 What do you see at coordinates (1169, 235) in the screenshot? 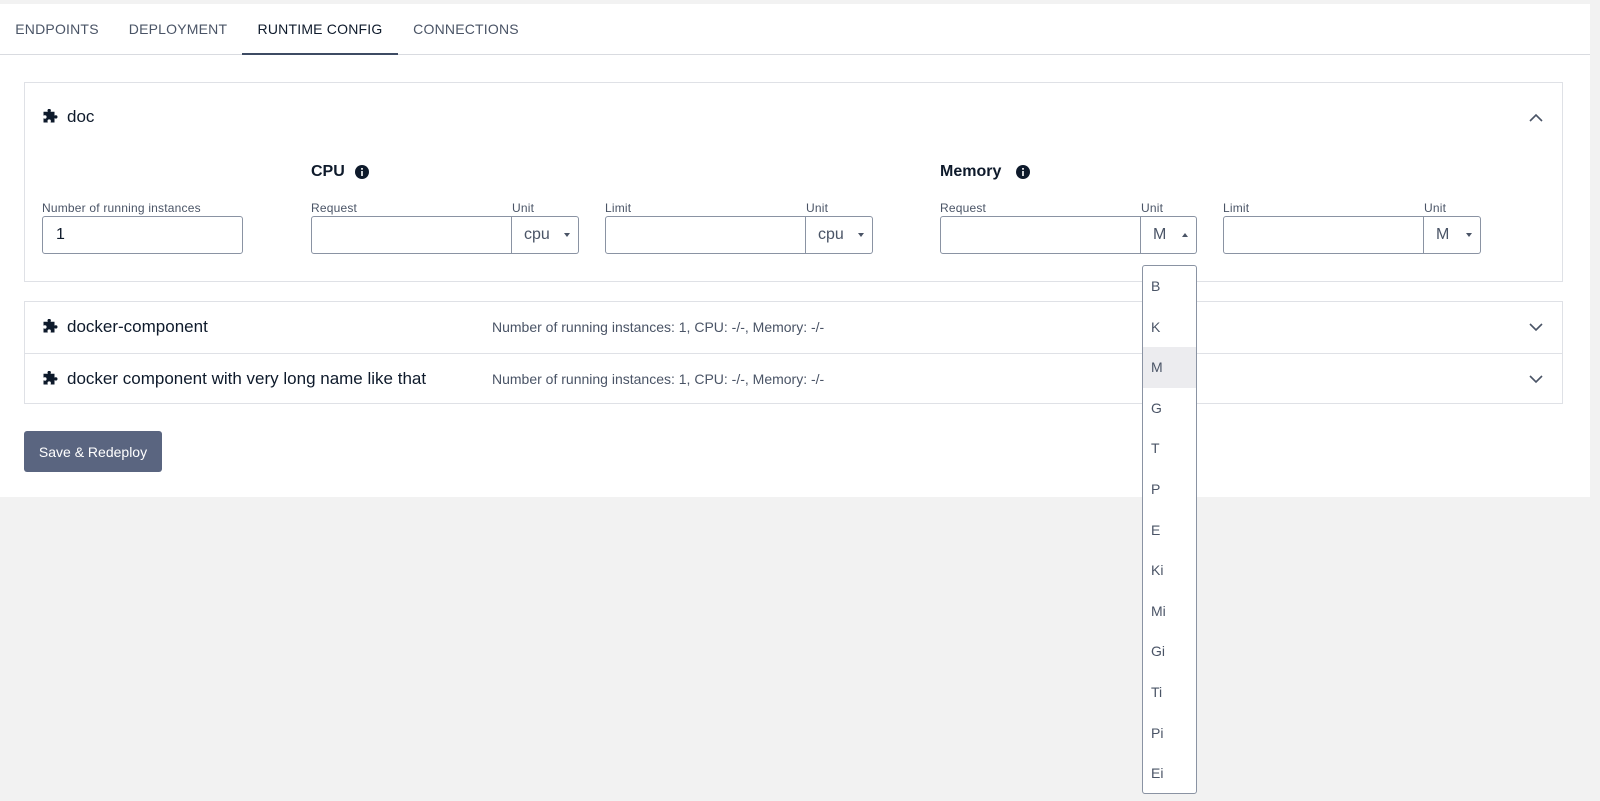
I see `memory-request-unit-select: M` at bounding box center [1169, 235].